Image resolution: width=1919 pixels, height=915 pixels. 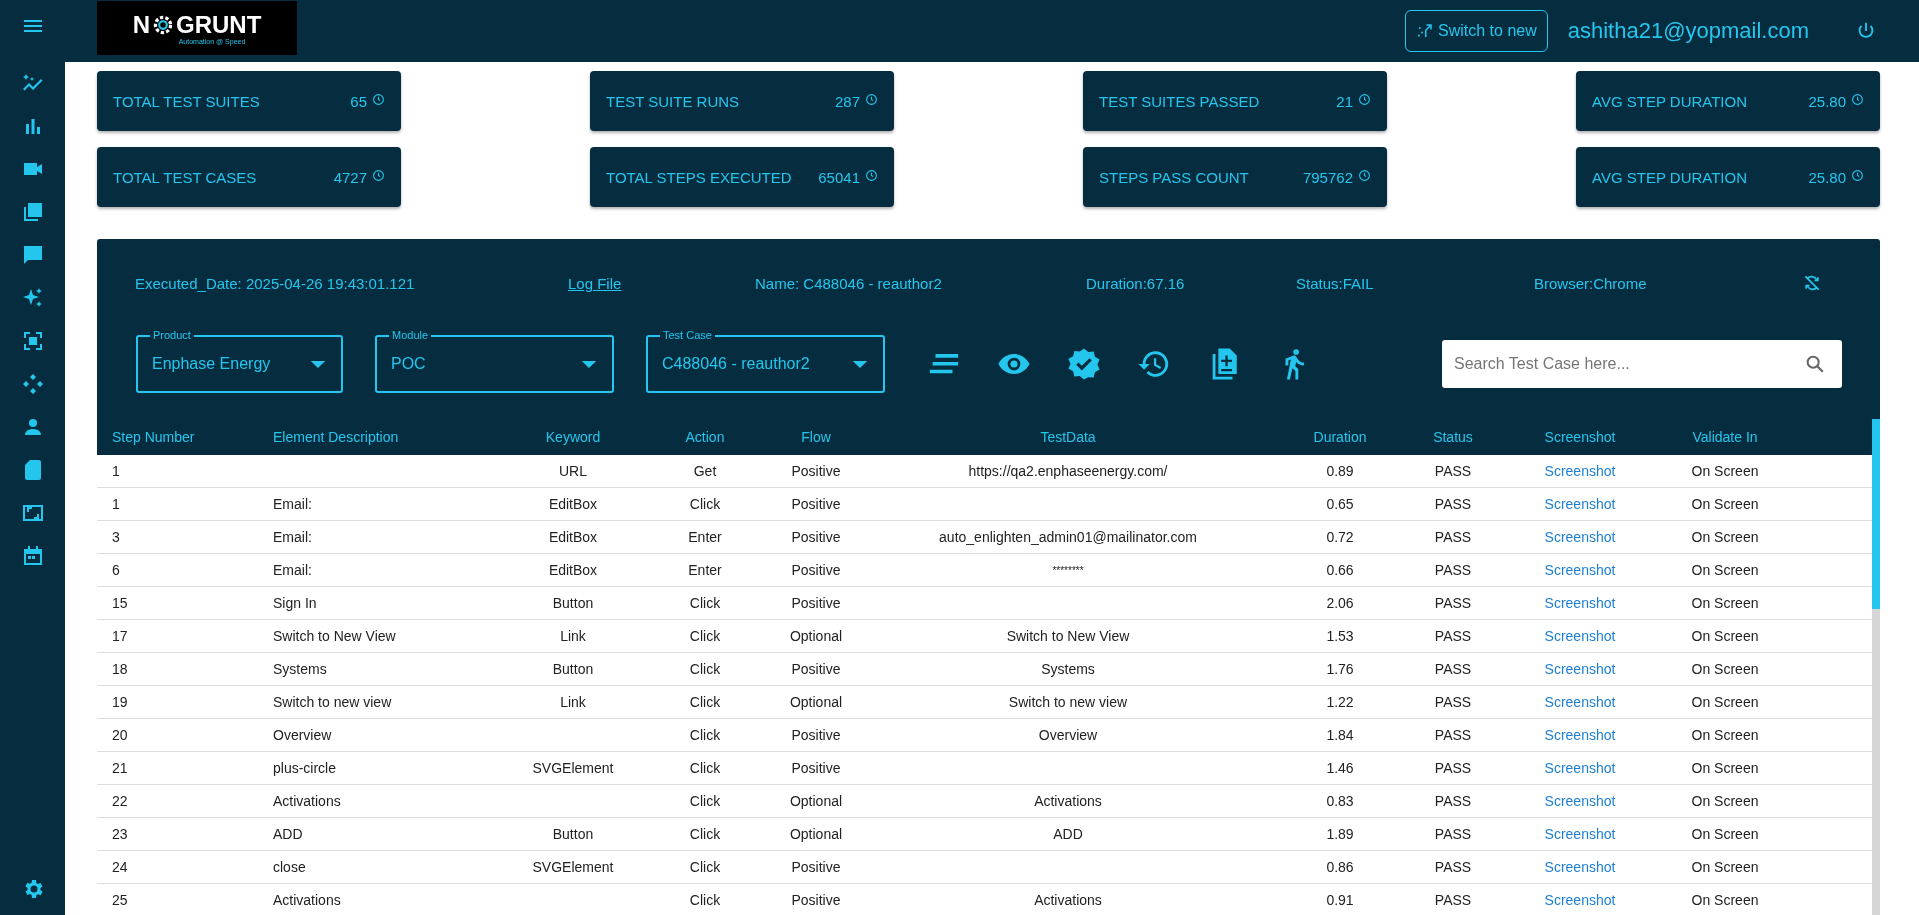 I want to click on column-header: Screenshot, so click(x=1580, y=437).